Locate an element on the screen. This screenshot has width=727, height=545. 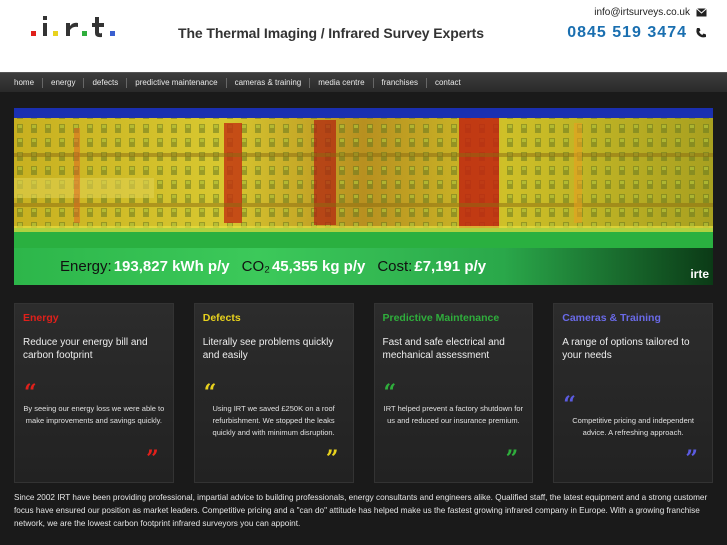
cost-label: Cost: is located at coordinates (395, 266).